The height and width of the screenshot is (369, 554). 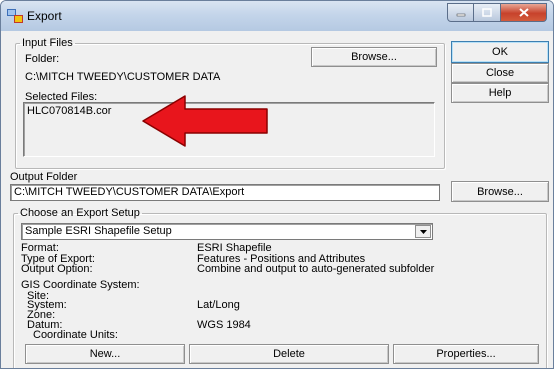 I want to click on input-files-legend: Input Files, so click(x=47, y=43).